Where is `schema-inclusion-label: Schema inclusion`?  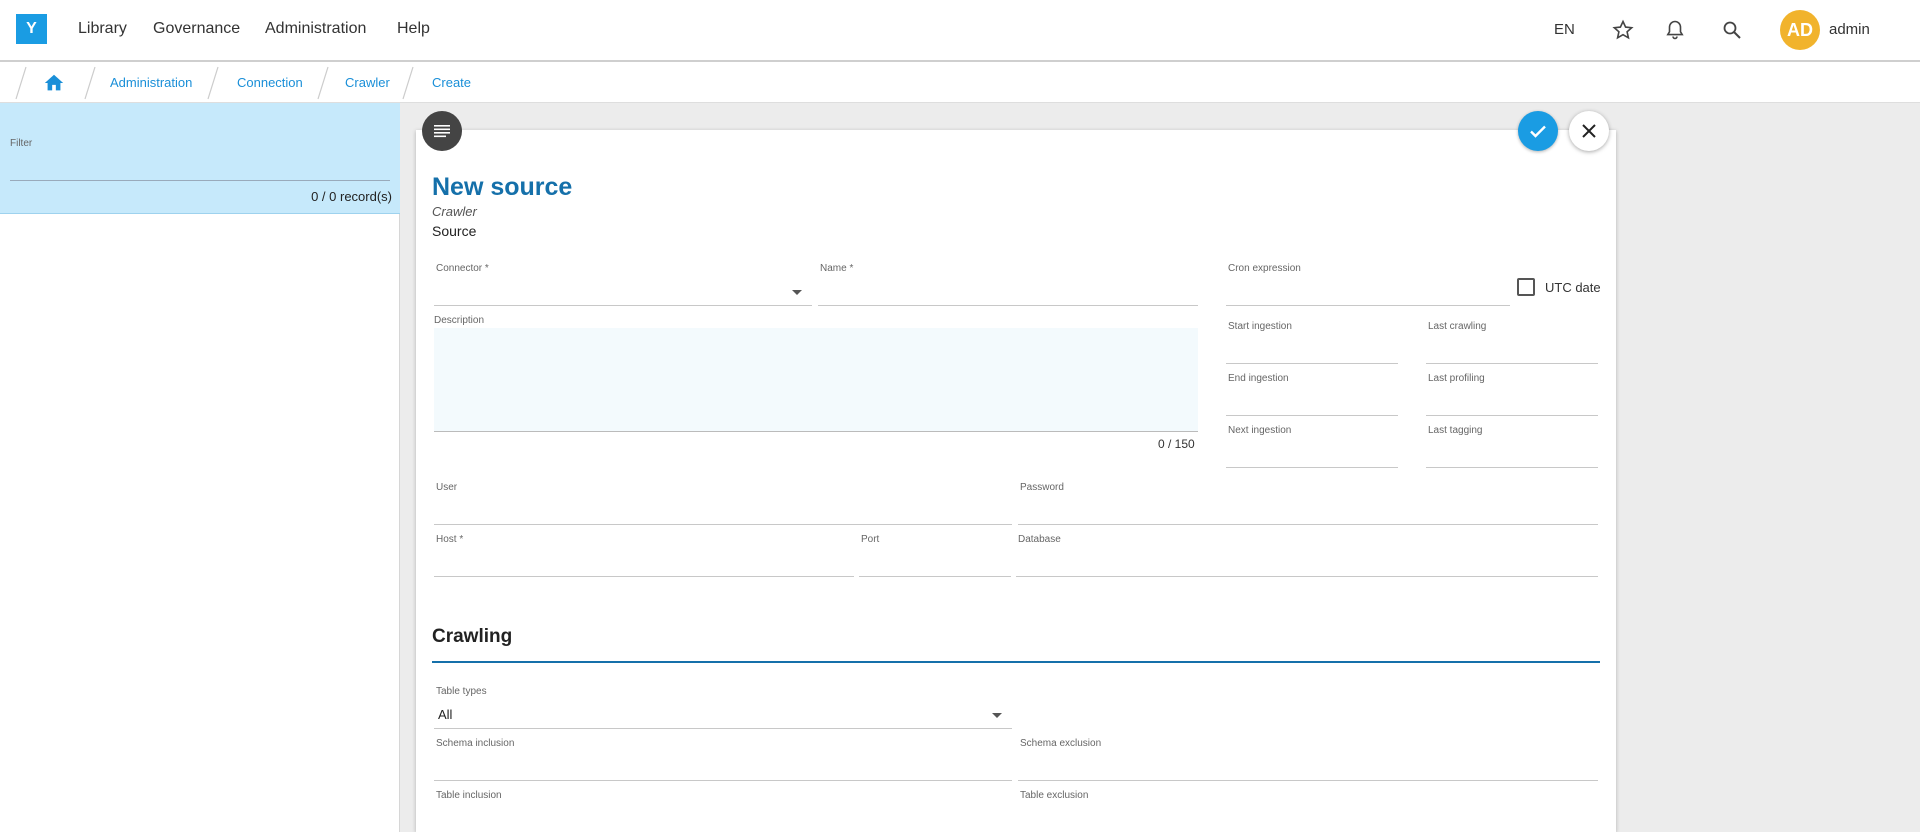
schema-inclusion-label: Schema inclusion is located at coordinates (475, 743).